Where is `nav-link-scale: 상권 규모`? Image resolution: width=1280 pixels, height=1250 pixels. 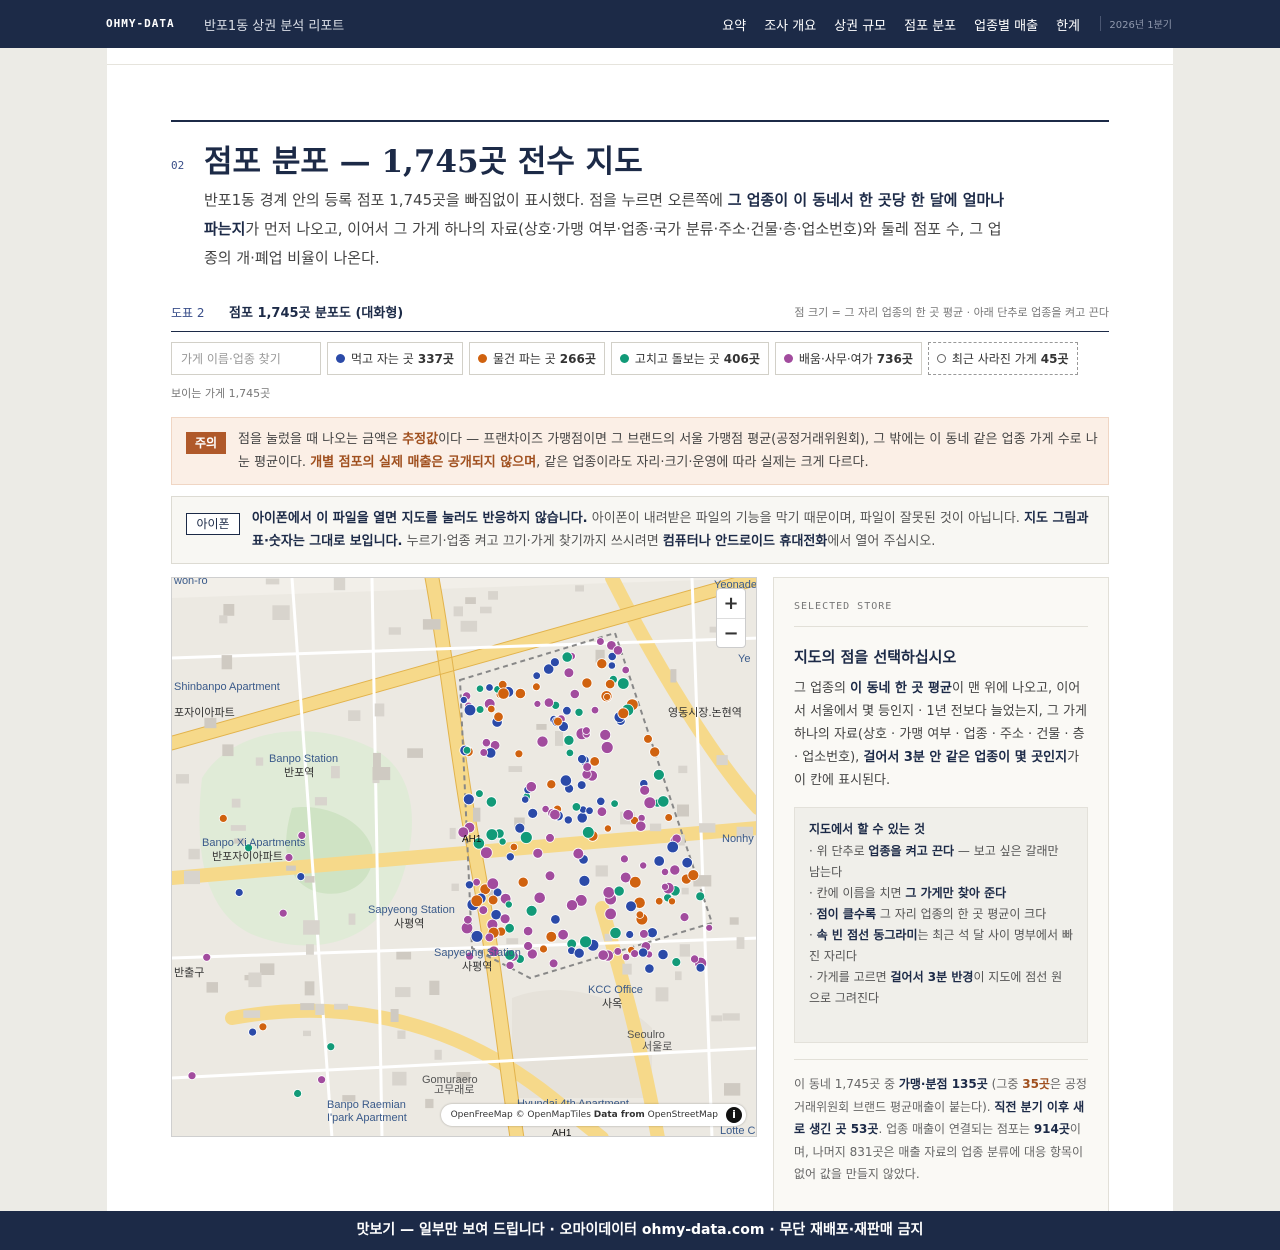
nav-link-scale: 상권 규모 is located at coordinates (860, 24).